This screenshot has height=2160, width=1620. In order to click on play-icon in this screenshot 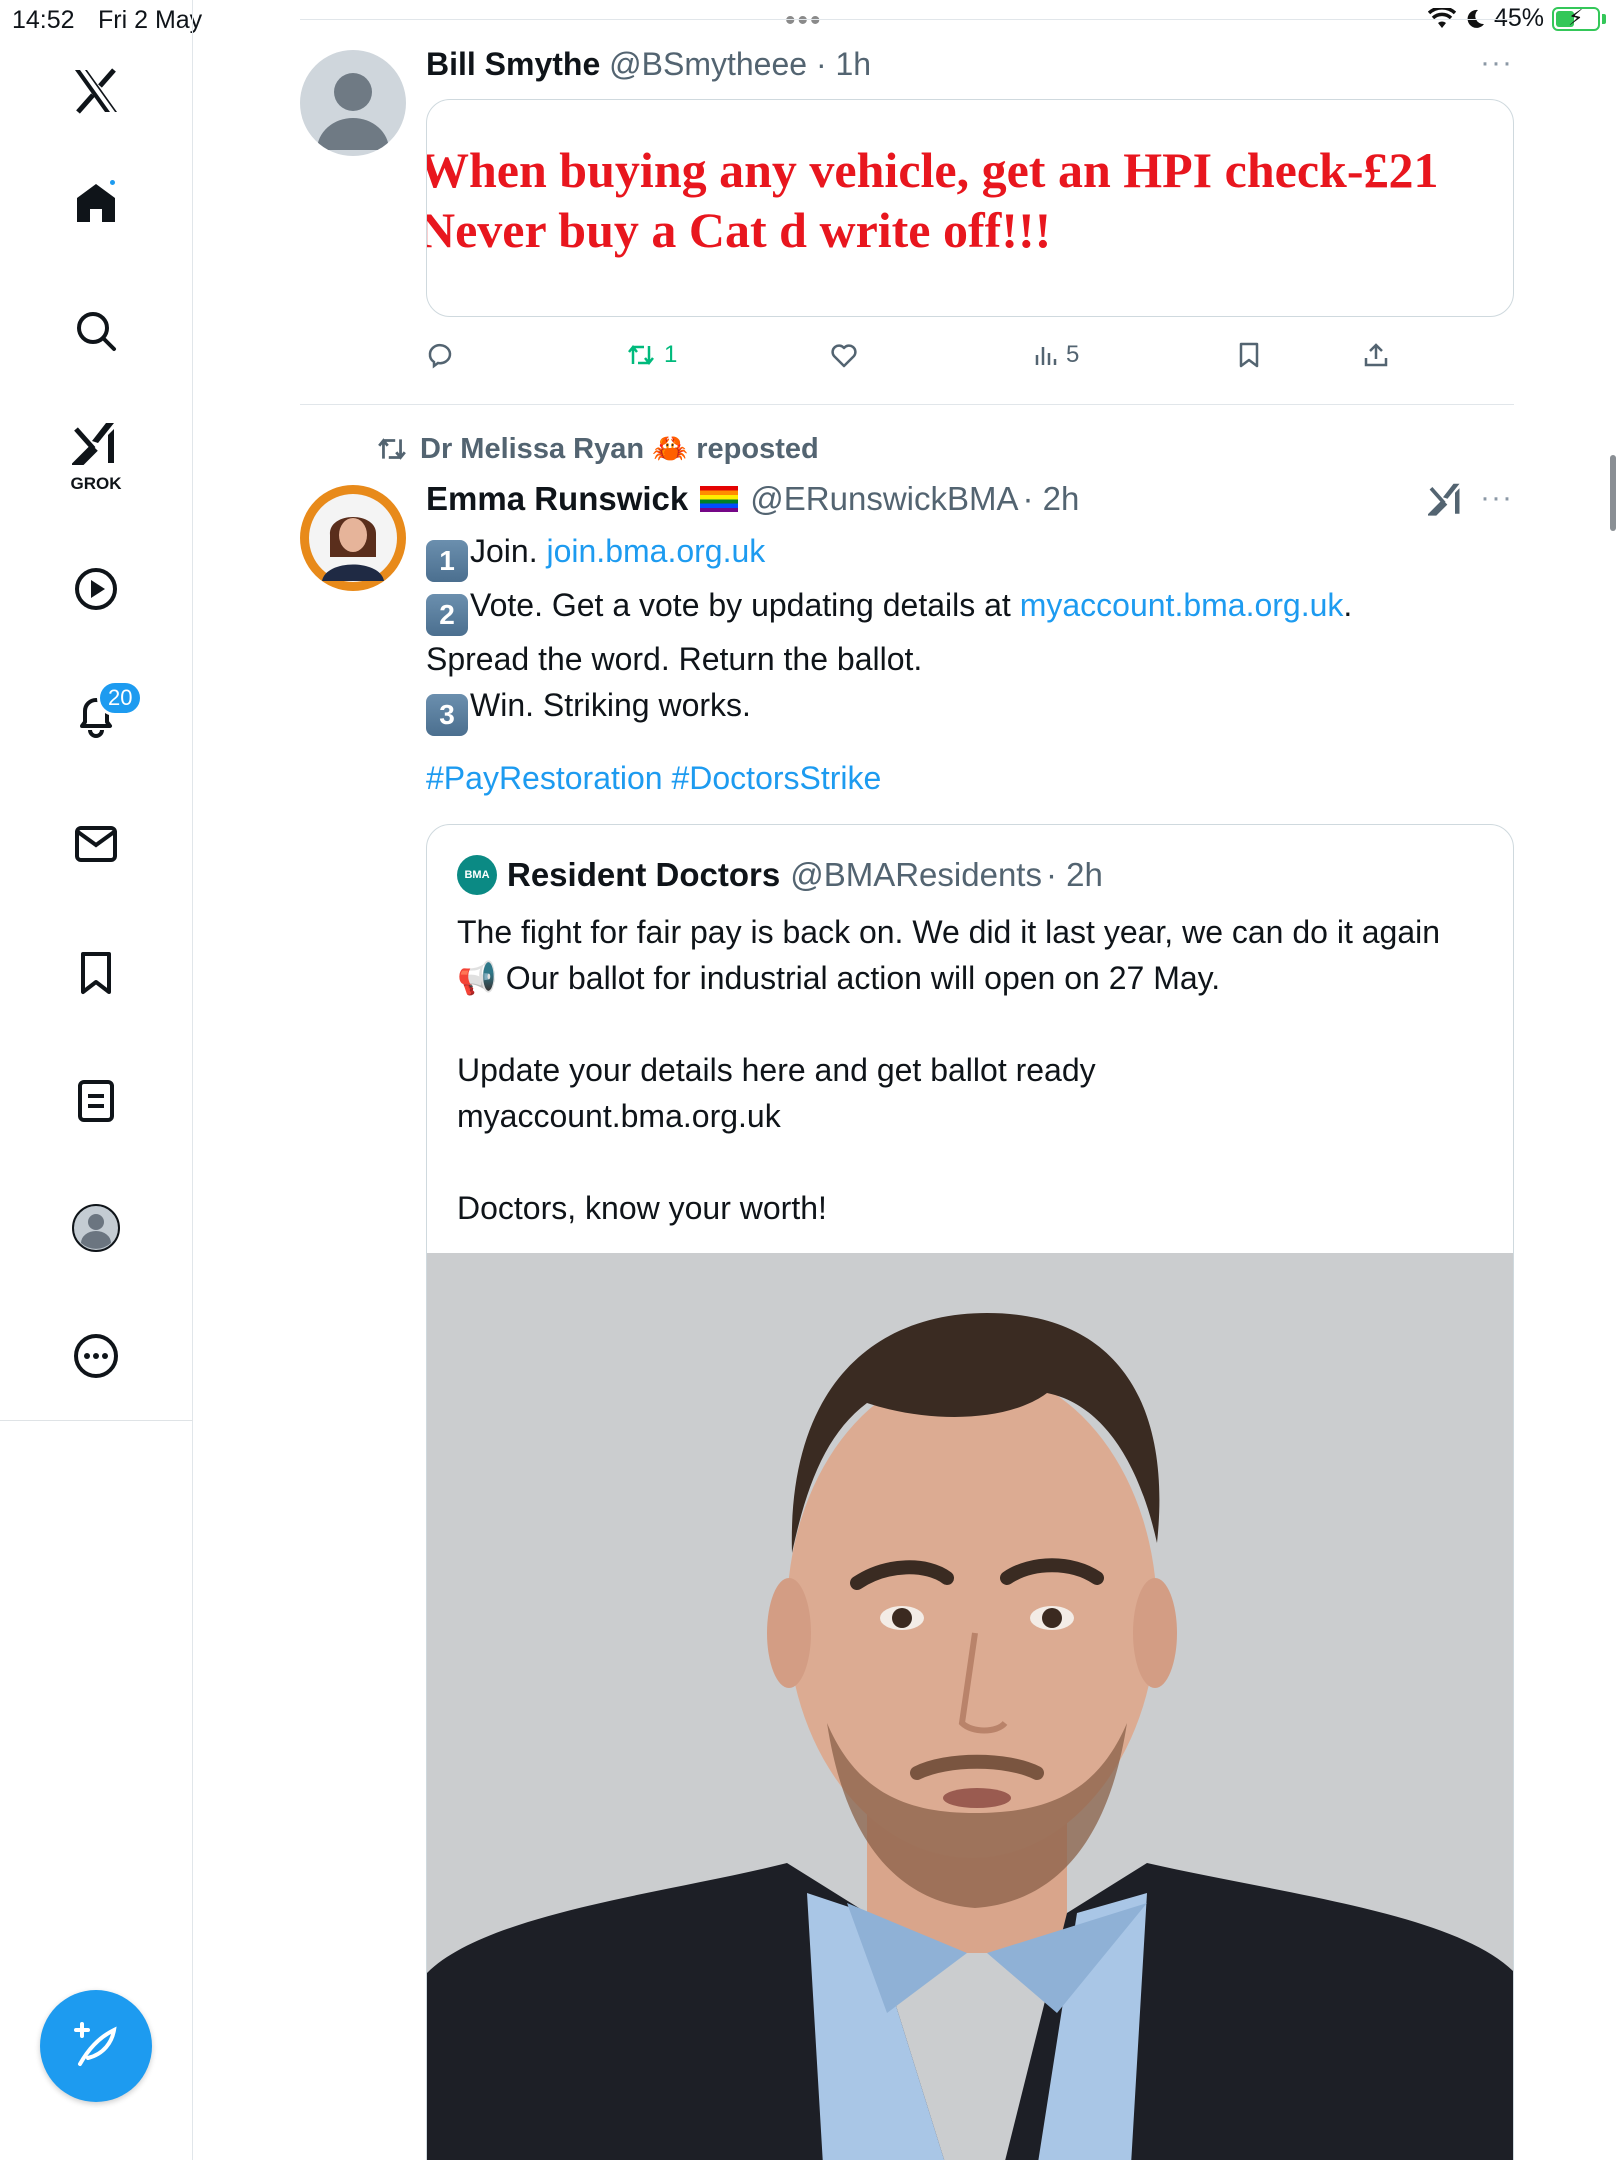, I will do `click(96, 589)`.